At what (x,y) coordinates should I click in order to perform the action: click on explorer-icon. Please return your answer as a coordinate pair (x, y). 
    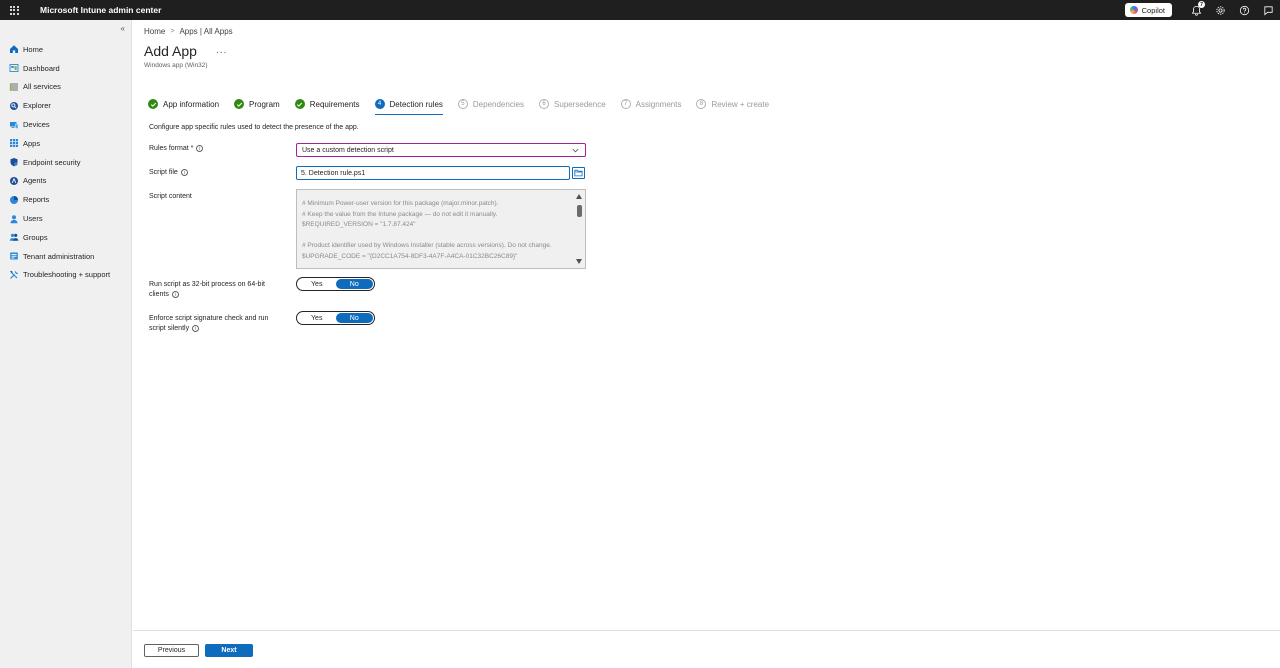
    Looking at the image, I should click on (14, 106).